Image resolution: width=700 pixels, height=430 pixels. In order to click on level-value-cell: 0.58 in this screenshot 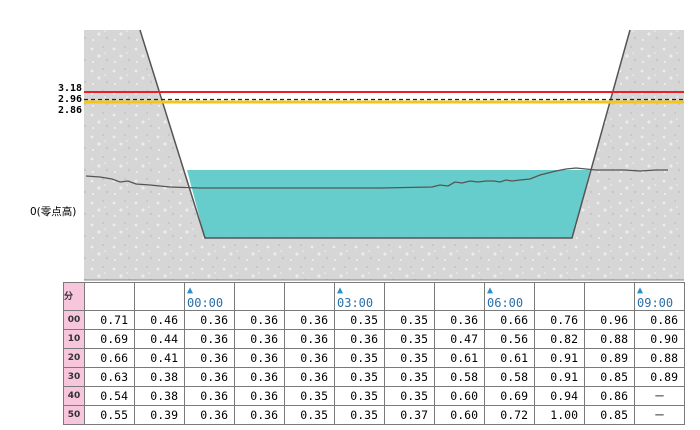, I will do `click(509, 377)`.